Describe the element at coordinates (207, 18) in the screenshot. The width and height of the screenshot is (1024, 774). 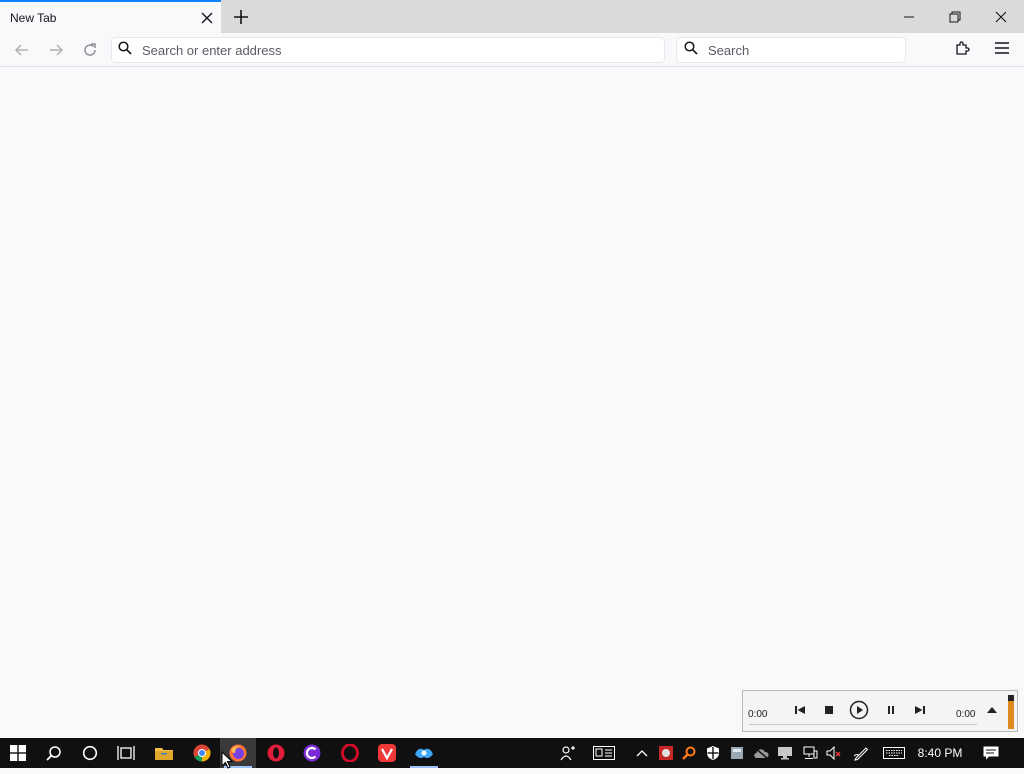
I see `close-tab-icon` at that location.